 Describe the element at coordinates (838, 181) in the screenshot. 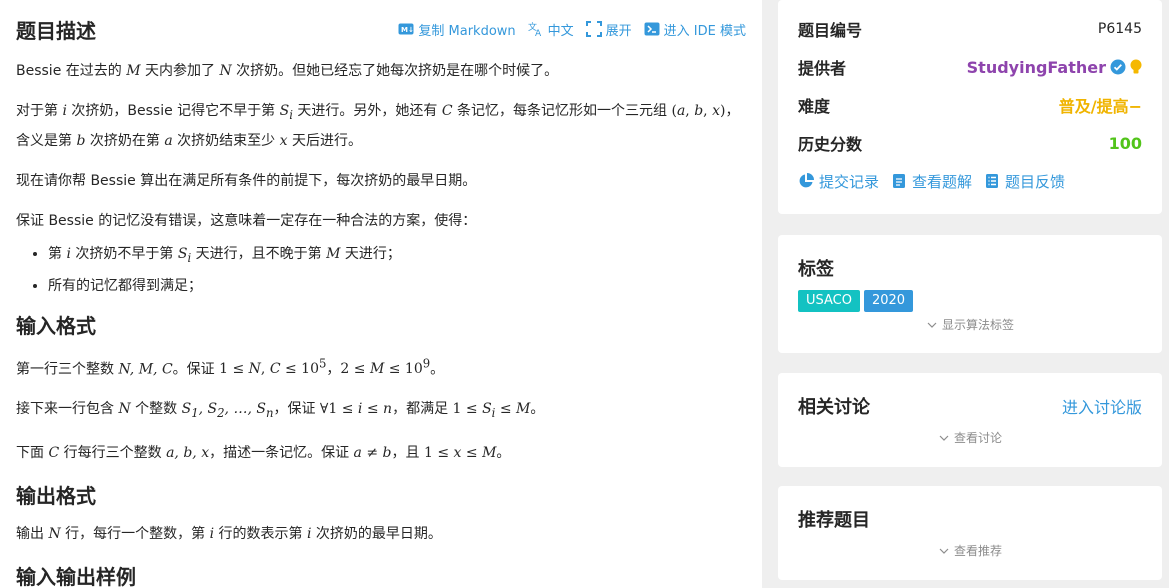

I see `submit-record-link: 提交记录` at that location.